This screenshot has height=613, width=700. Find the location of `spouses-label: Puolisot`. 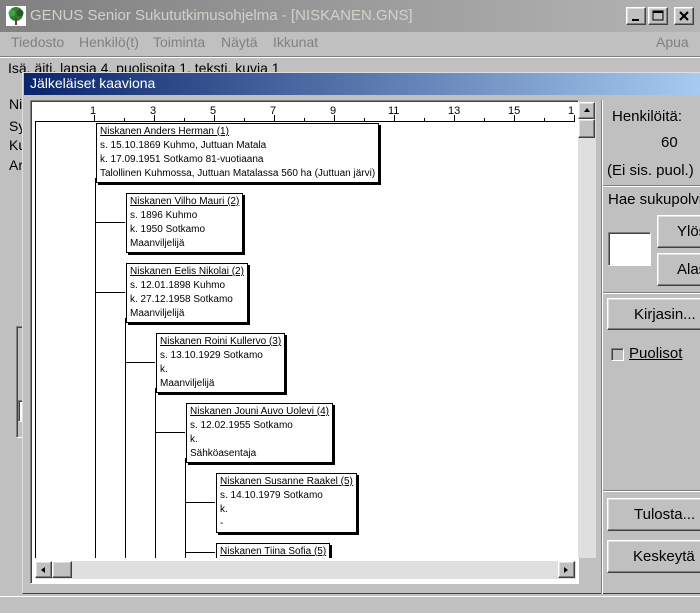

spouses-label: Puolisot is located at coordinates (655, 353).